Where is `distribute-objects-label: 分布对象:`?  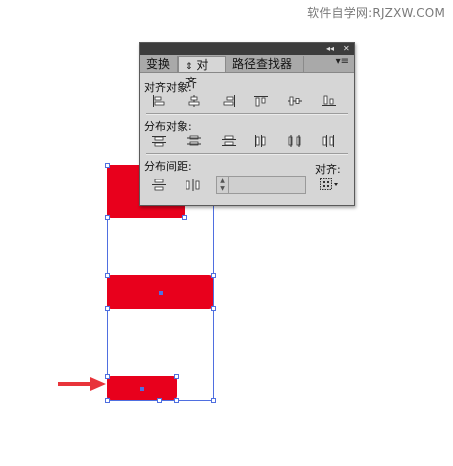
distribute-objects-label: 分布对象: is located at coordinates (168, 126).